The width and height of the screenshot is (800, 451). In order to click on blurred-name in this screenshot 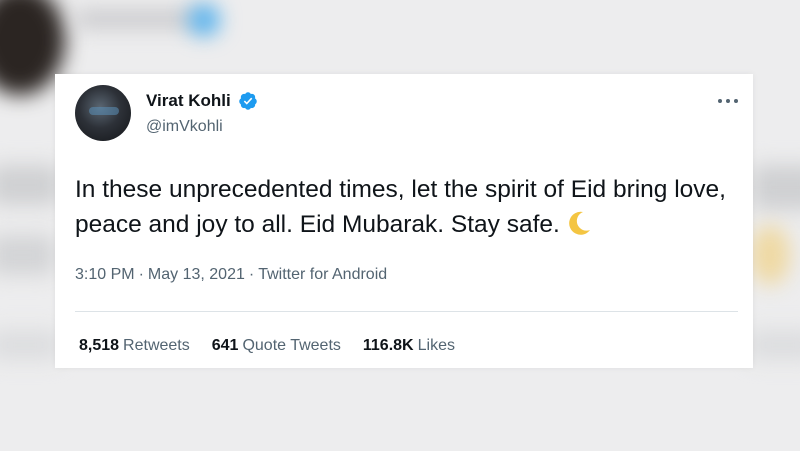, I will do `click(140, 19)`.